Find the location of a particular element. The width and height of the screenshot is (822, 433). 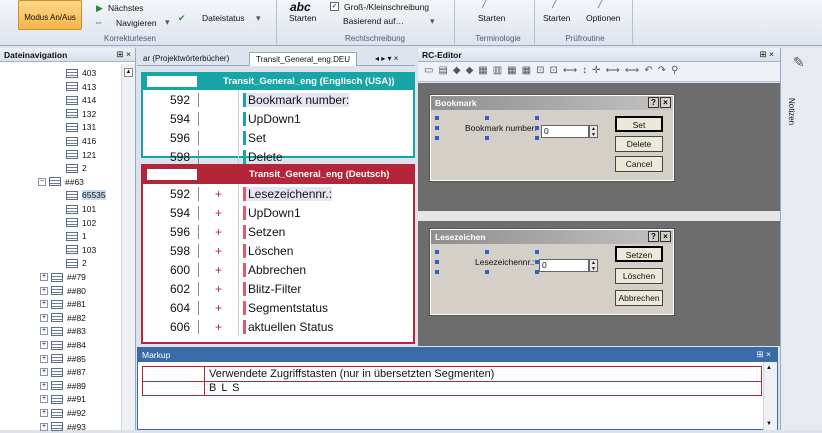

tree-node: + ##85 is located at coordinates (63, 359).